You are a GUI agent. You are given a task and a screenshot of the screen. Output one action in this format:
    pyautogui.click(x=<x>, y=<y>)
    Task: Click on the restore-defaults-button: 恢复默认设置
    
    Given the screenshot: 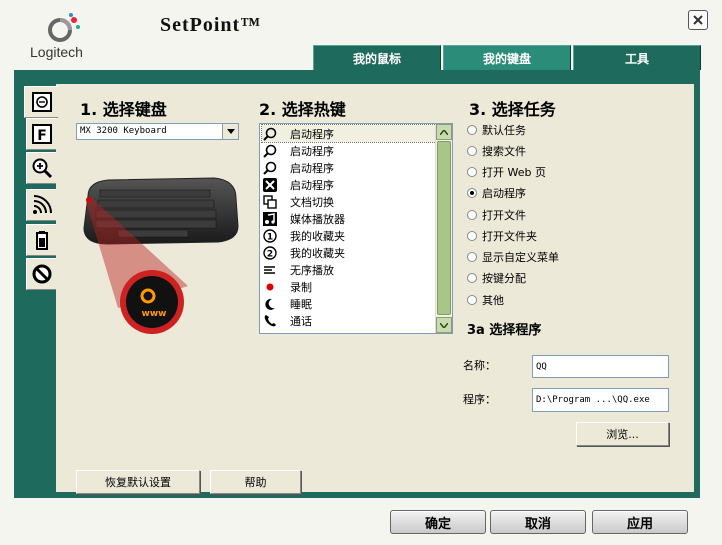 What is the action you would take?
    pyautogui.click(x=138, y=482)
    